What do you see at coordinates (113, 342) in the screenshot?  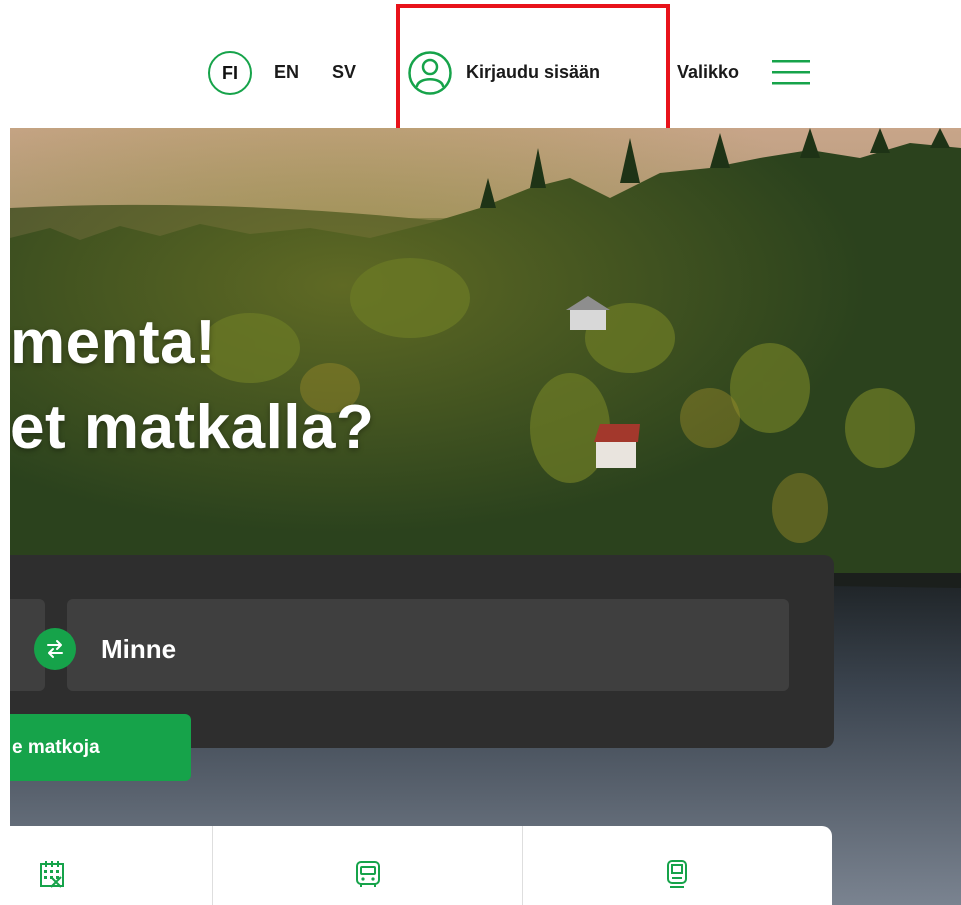 I see `hero-headline-line-1: menta!` at bounding box center [113, 342].